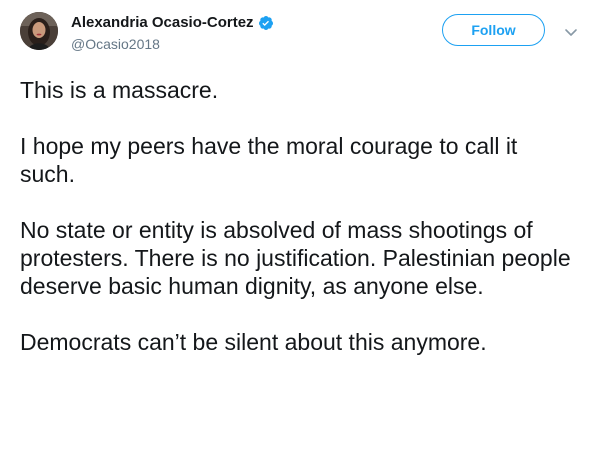  I want to click on user-info: Alexandria Ocasio-Cortez @Ocasio2018, so click(172, 32).